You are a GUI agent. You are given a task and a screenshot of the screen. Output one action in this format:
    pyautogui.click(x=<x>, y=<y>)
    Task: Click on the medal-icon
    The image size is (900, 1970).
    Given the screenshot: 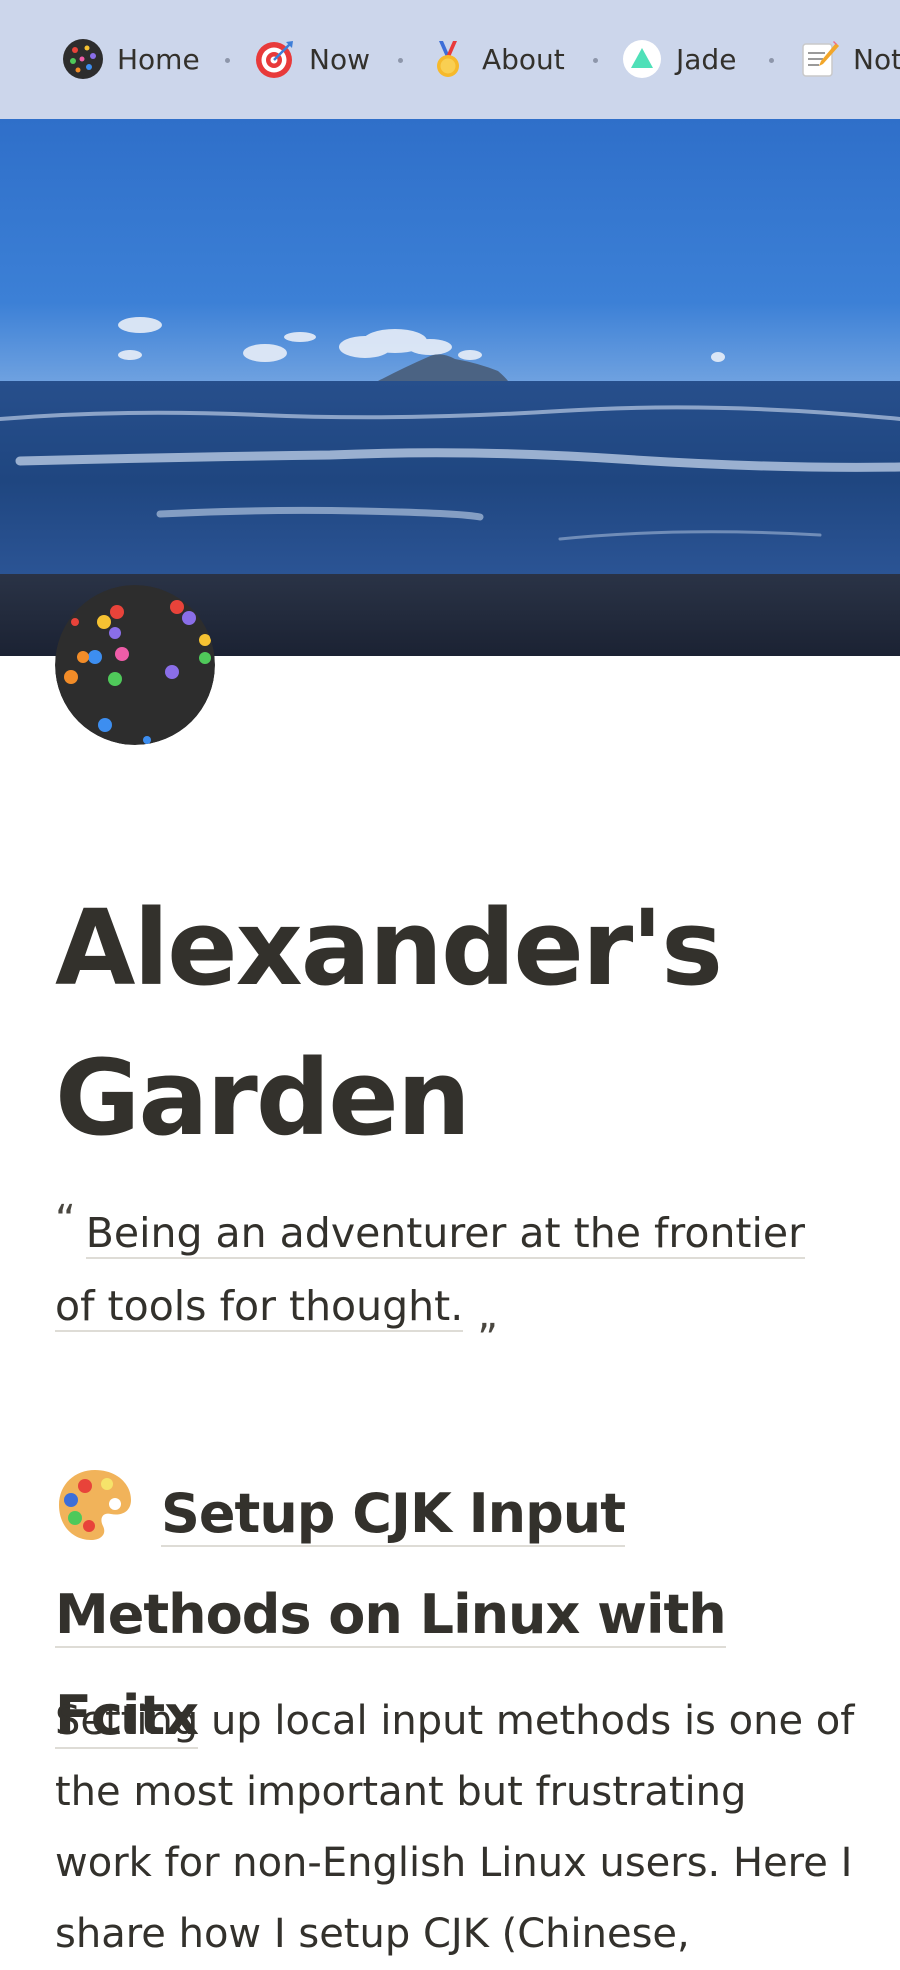 What is the action you would take?
    pyautogui.click(x=448, y=59)
    